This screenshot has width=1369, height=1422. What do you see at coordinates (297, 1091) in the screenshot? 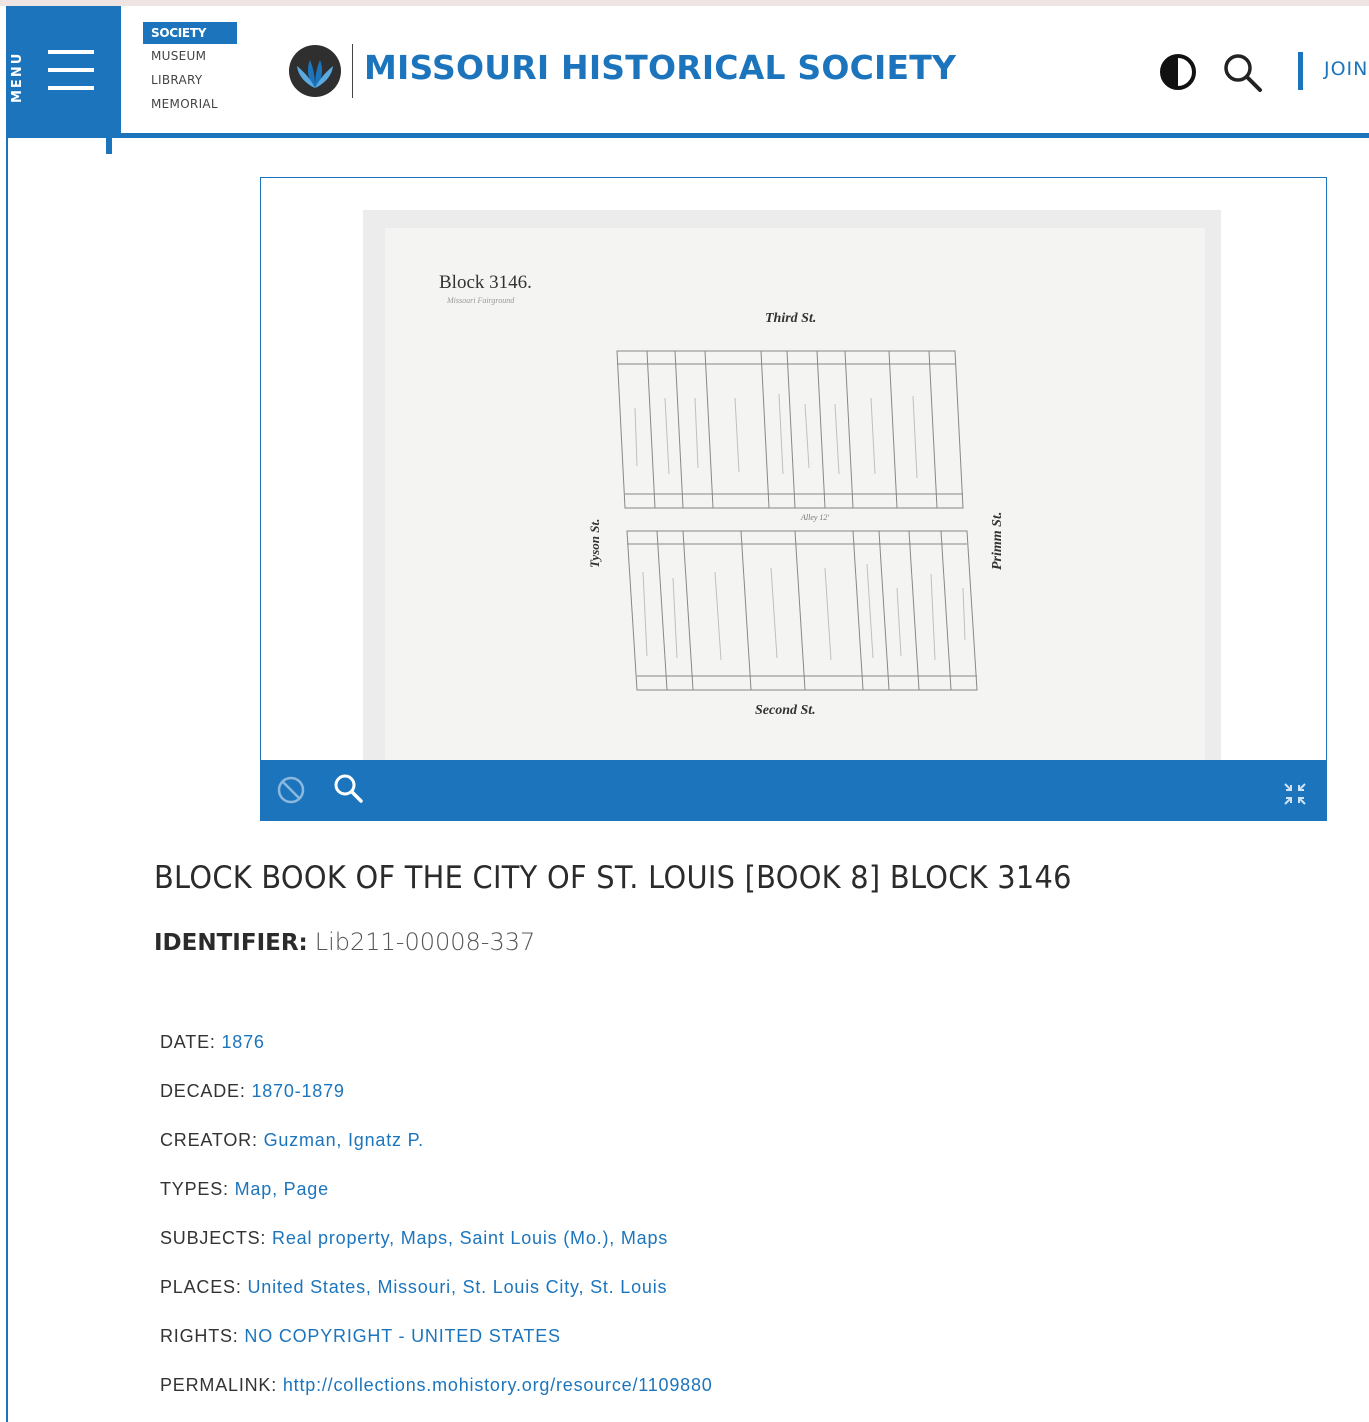
I see `meta-link: 1870-1879` at bounding box center [297, 1091].